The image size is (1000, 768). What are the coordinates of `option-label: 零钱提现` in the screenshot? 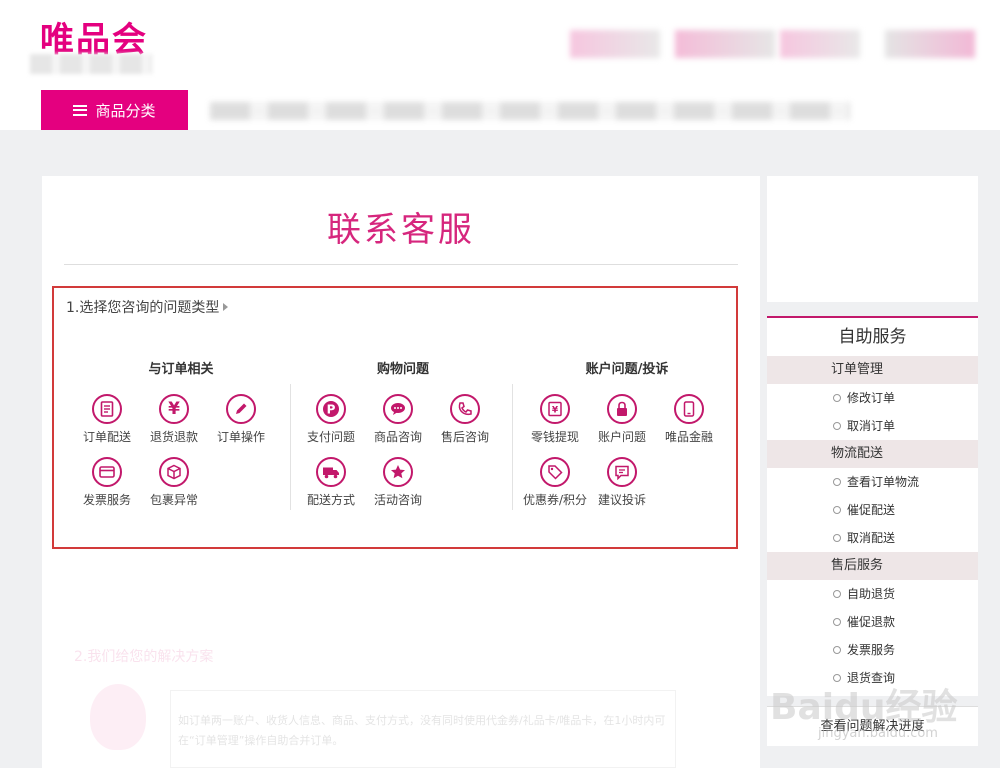 It's located at (554, 437).